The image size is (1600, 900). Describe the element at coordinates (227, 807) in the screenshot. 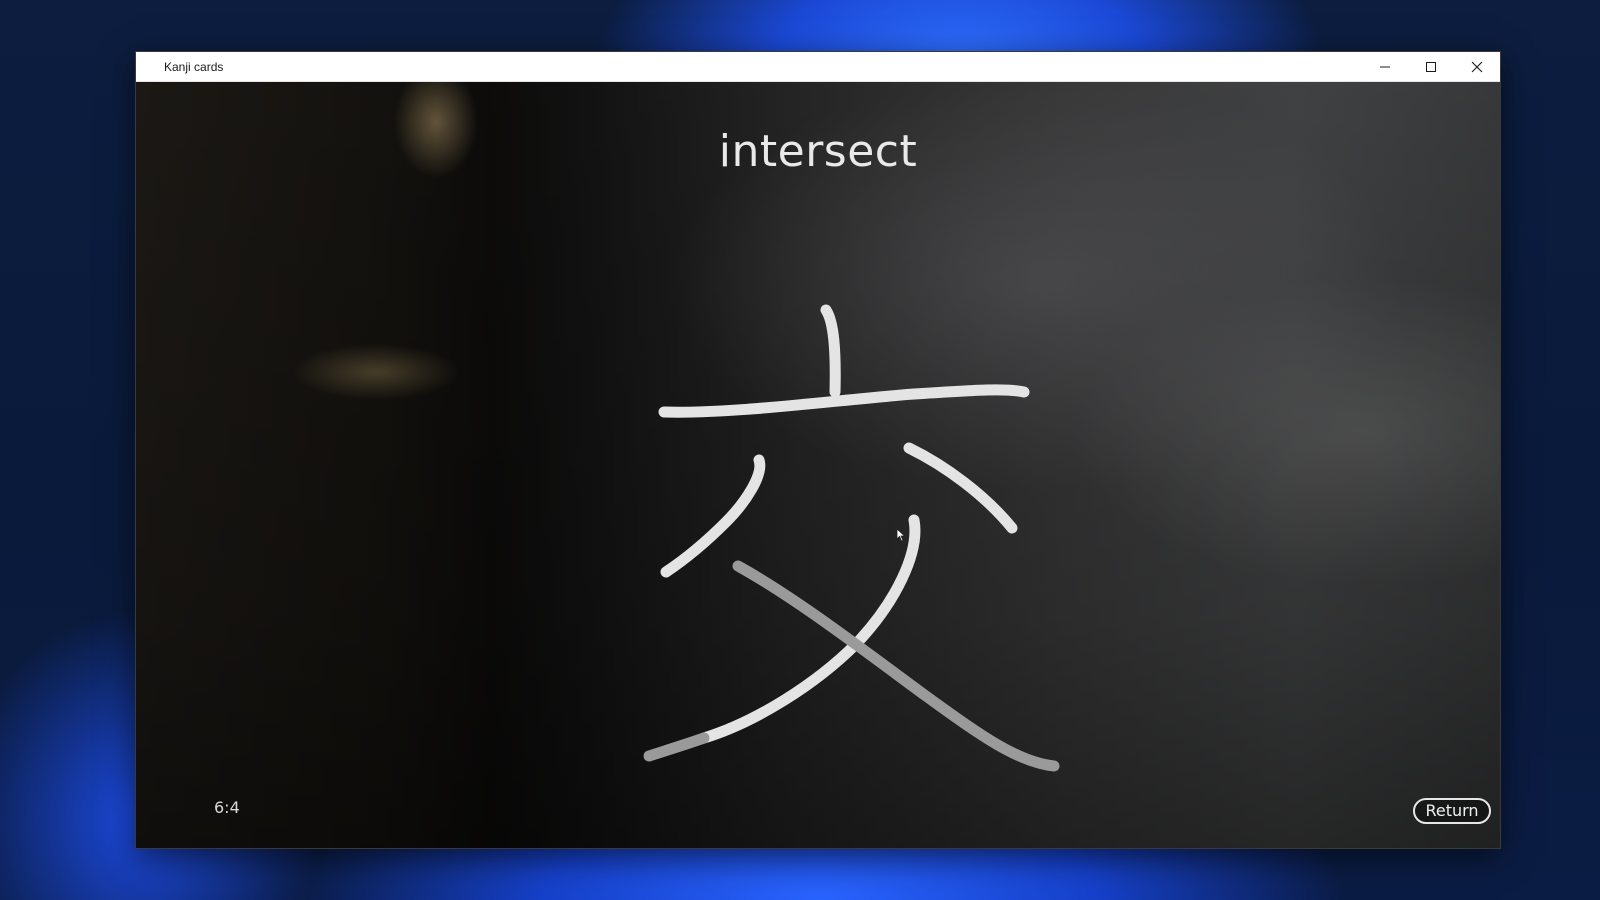

I see `card-counter: 6:4` at that location.